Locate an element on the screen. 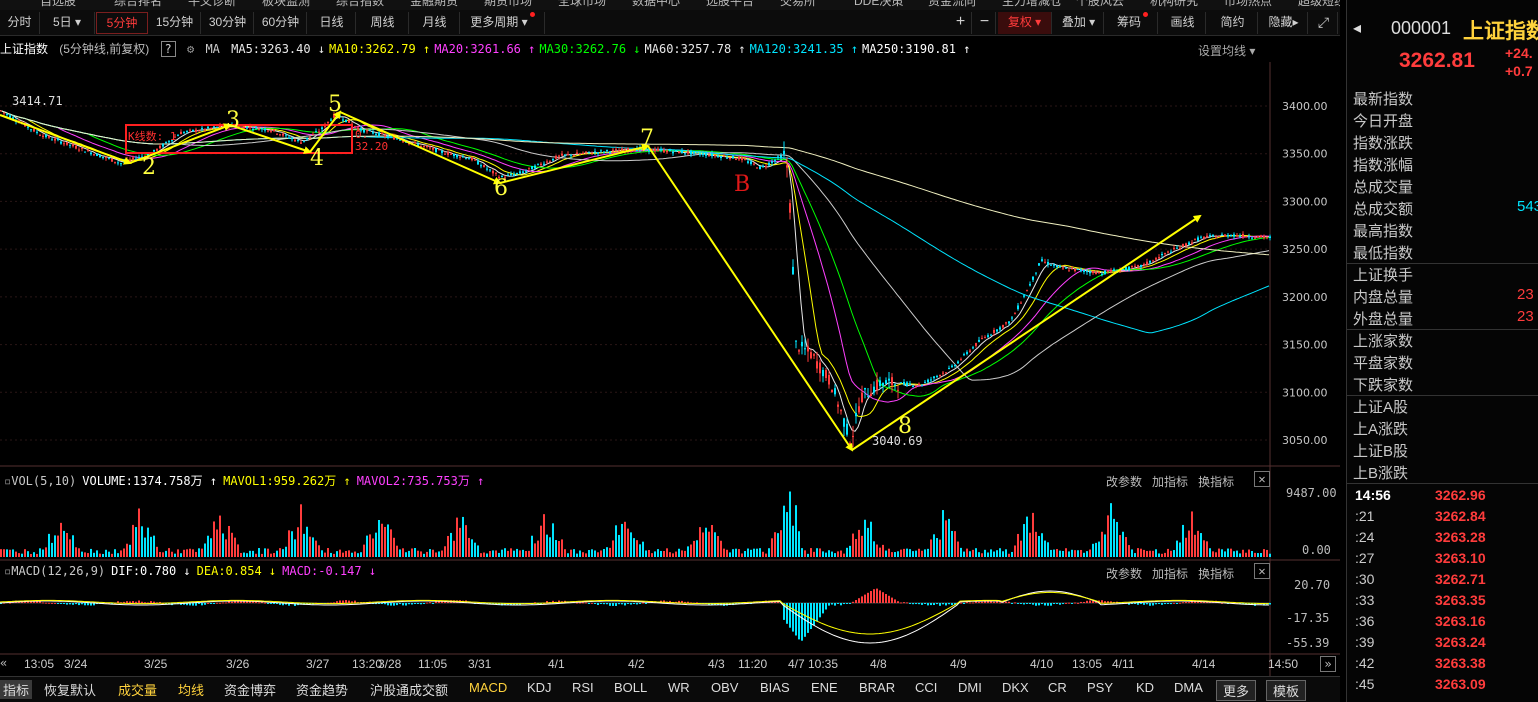 This screenshot has width=1538, height=702. macd-axis-top: 20.70 is located at coordinates (1312, 585).